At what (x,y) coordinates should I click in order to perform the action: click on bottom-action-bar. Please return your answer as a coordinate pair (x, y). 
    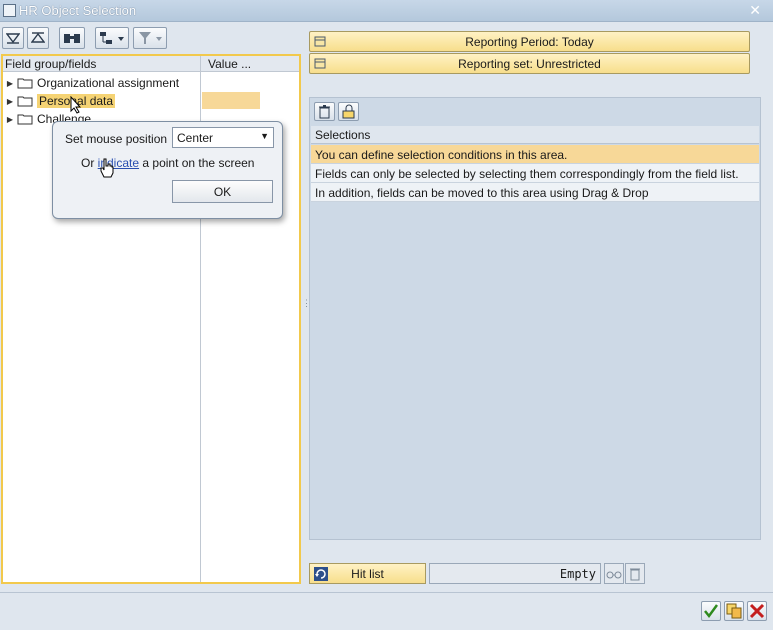
    Looking at the image, I should click on (386, 611).